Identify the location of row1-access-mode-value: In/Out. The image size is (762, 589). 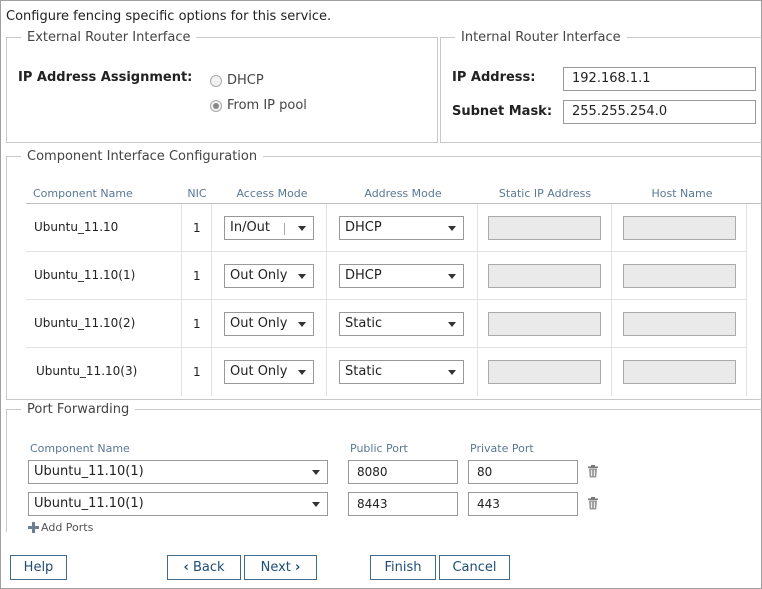
(250, 227).